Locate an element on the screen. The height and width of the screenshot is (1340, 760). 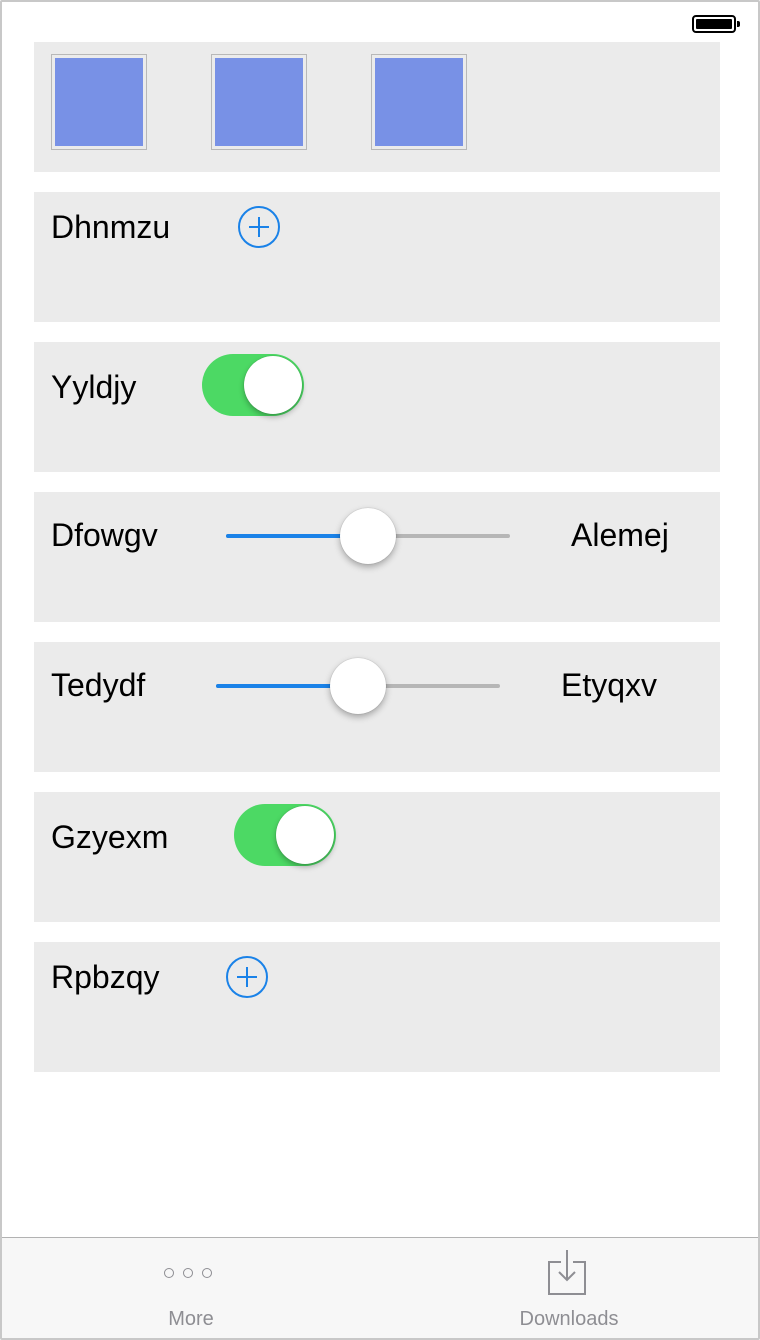
dfowgv-row-card: Dfowgv Alemej is located at coordinates (377, 557).